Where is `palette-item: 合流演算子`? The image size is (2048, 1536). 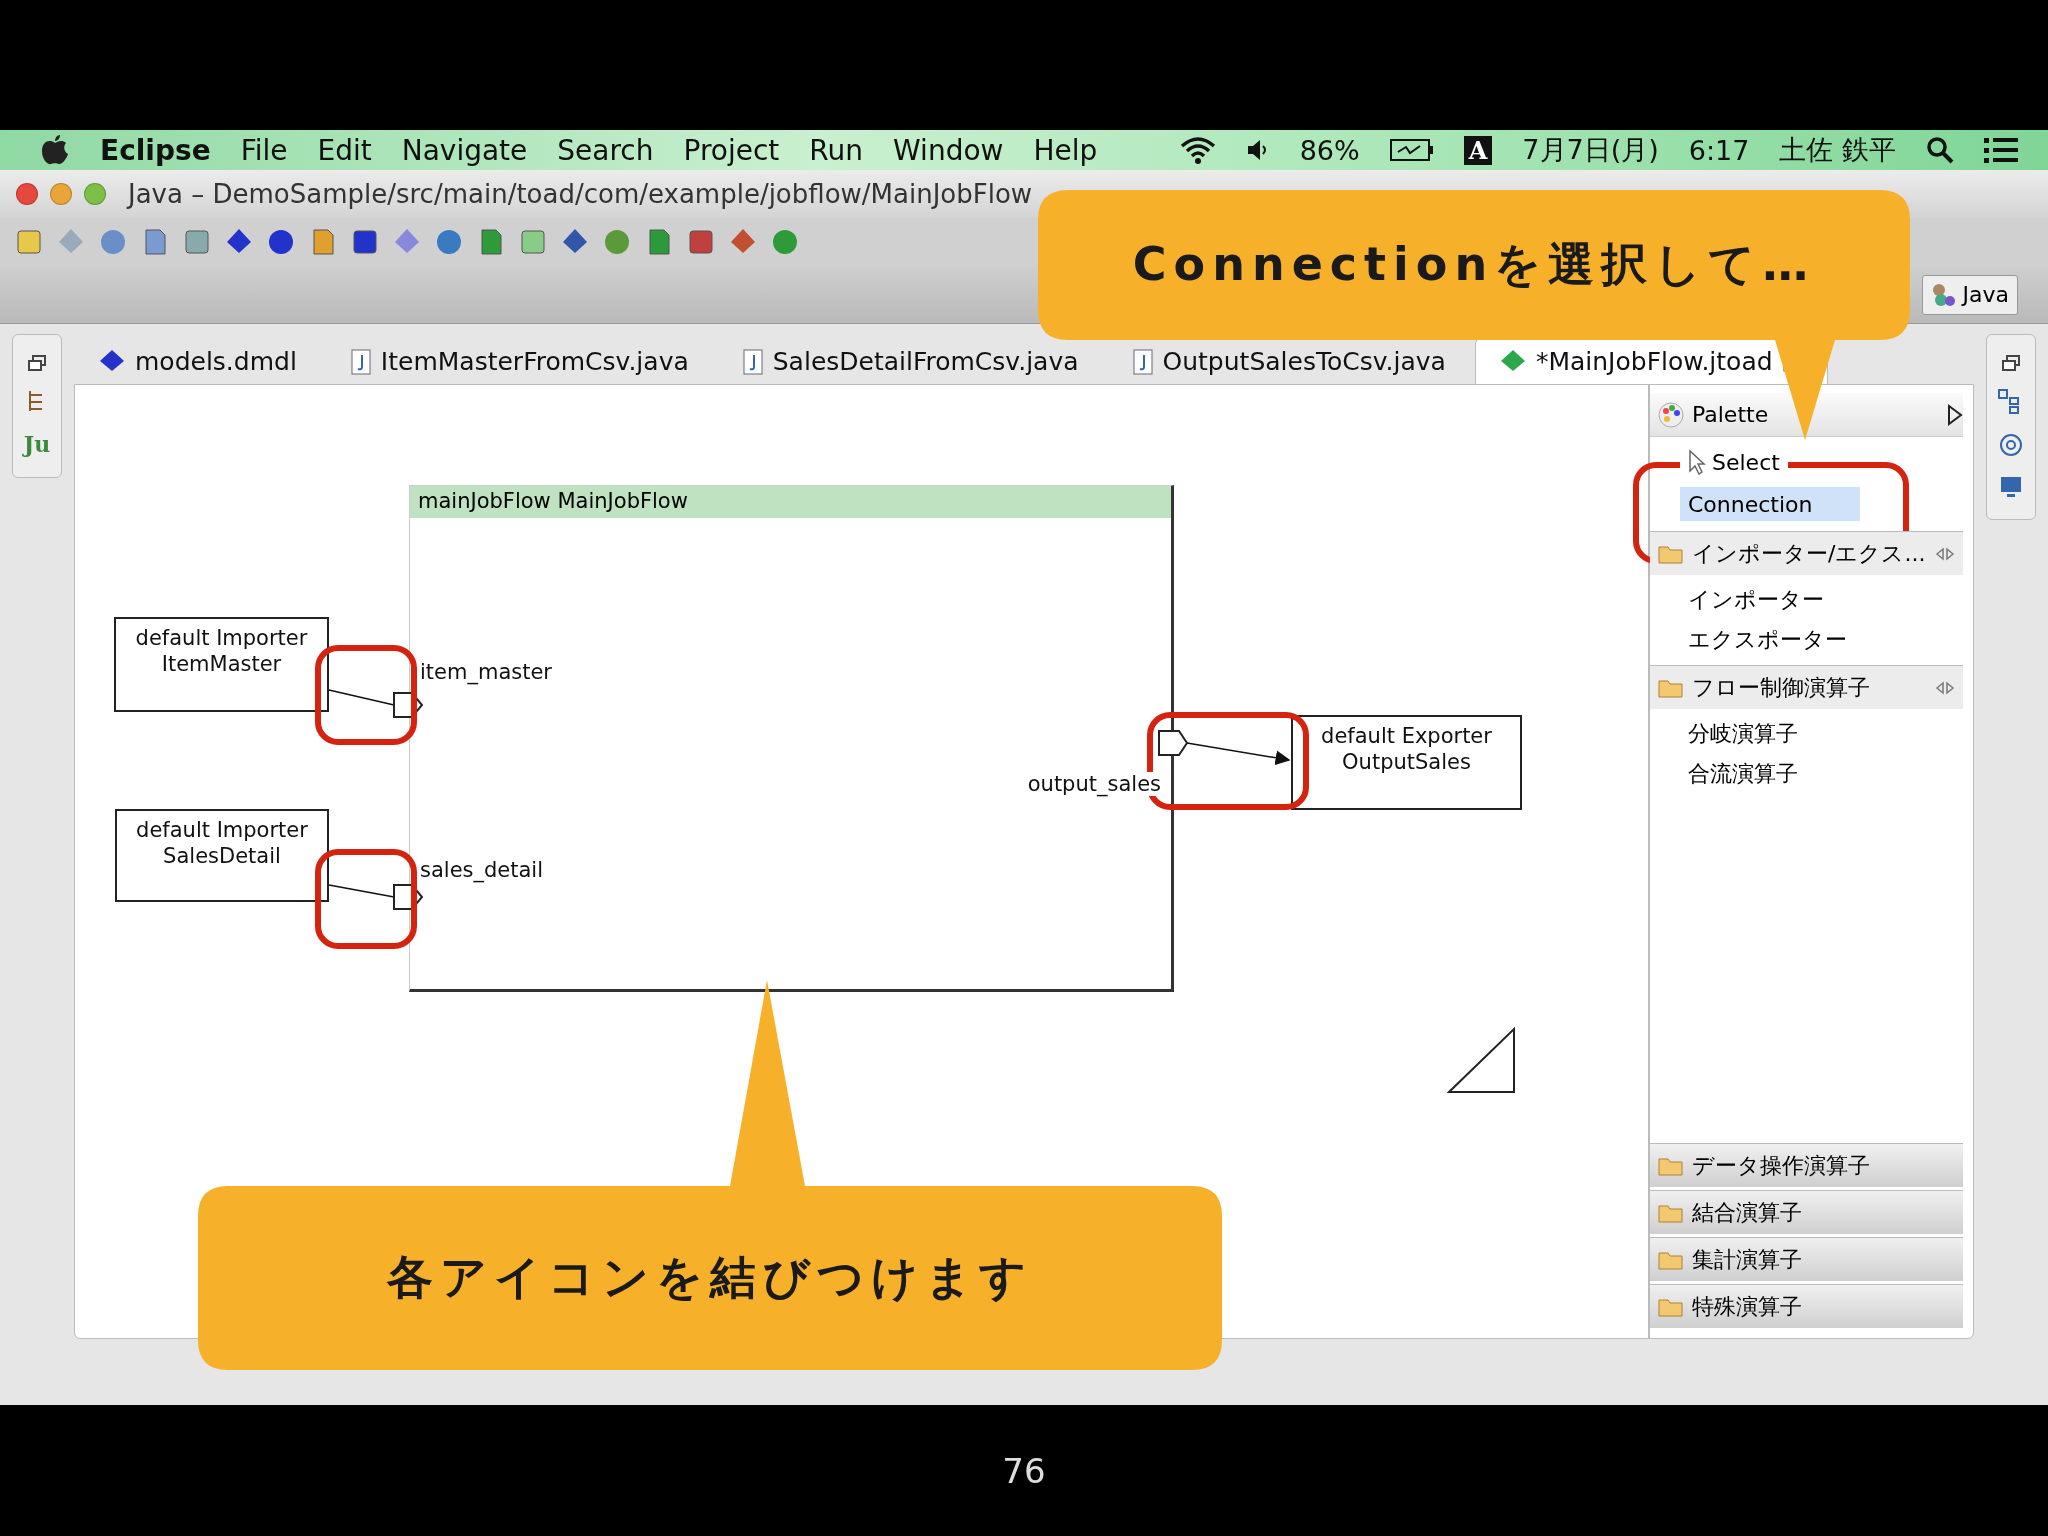 palette-item: 合流演算子 is located at coordinates (1825, 774).